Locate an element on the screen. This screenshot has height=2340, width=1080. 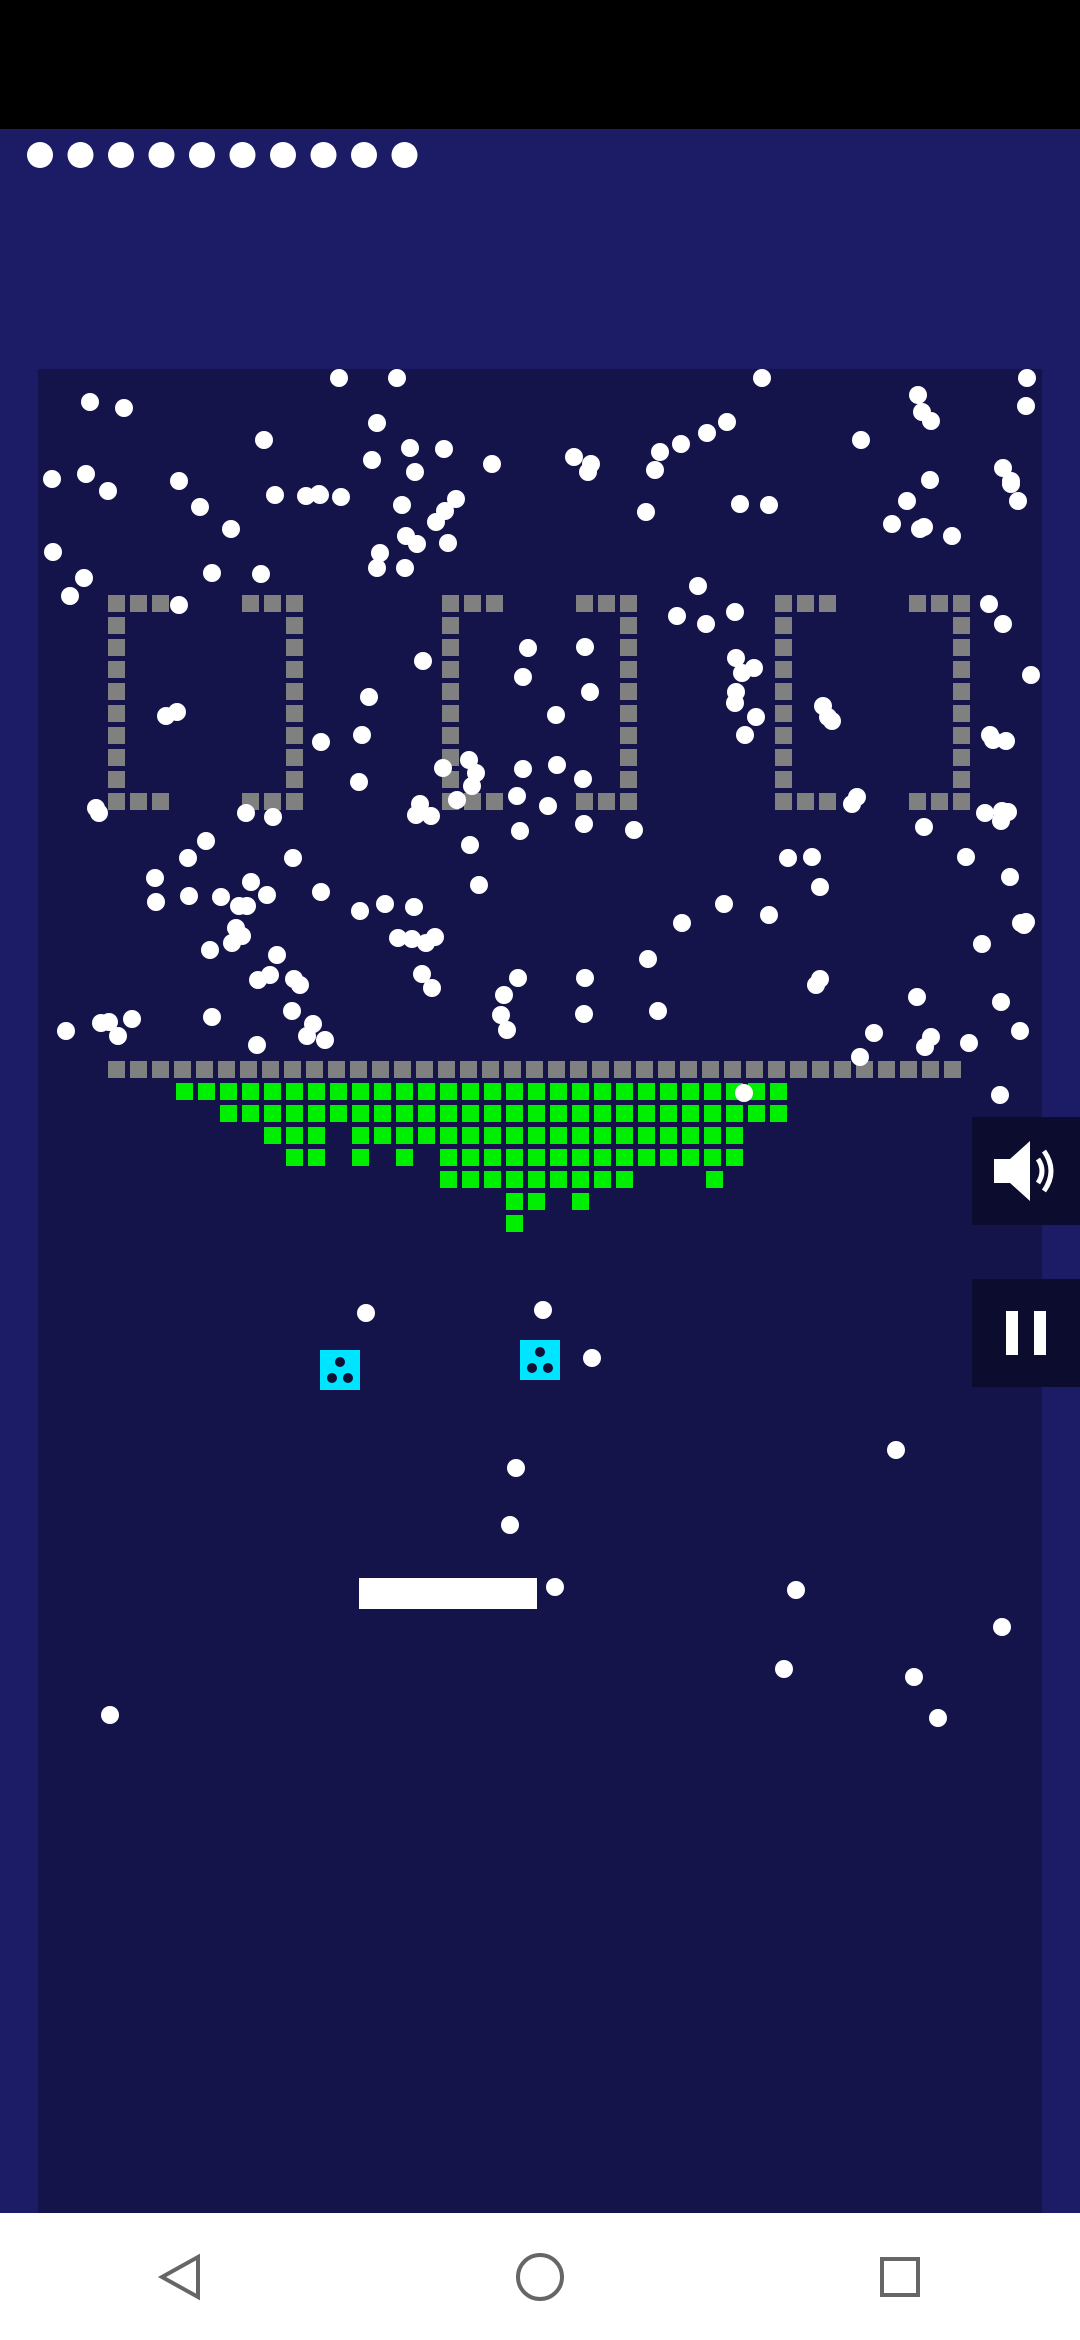
home-button is located at coordinates (540, 2277).